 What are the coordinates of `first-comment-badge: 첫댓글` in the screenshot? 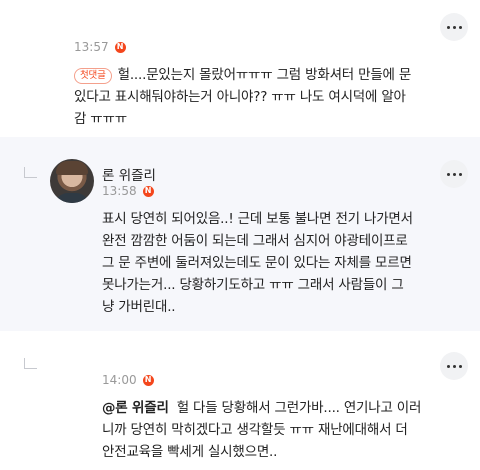 It's located at (93, 76).